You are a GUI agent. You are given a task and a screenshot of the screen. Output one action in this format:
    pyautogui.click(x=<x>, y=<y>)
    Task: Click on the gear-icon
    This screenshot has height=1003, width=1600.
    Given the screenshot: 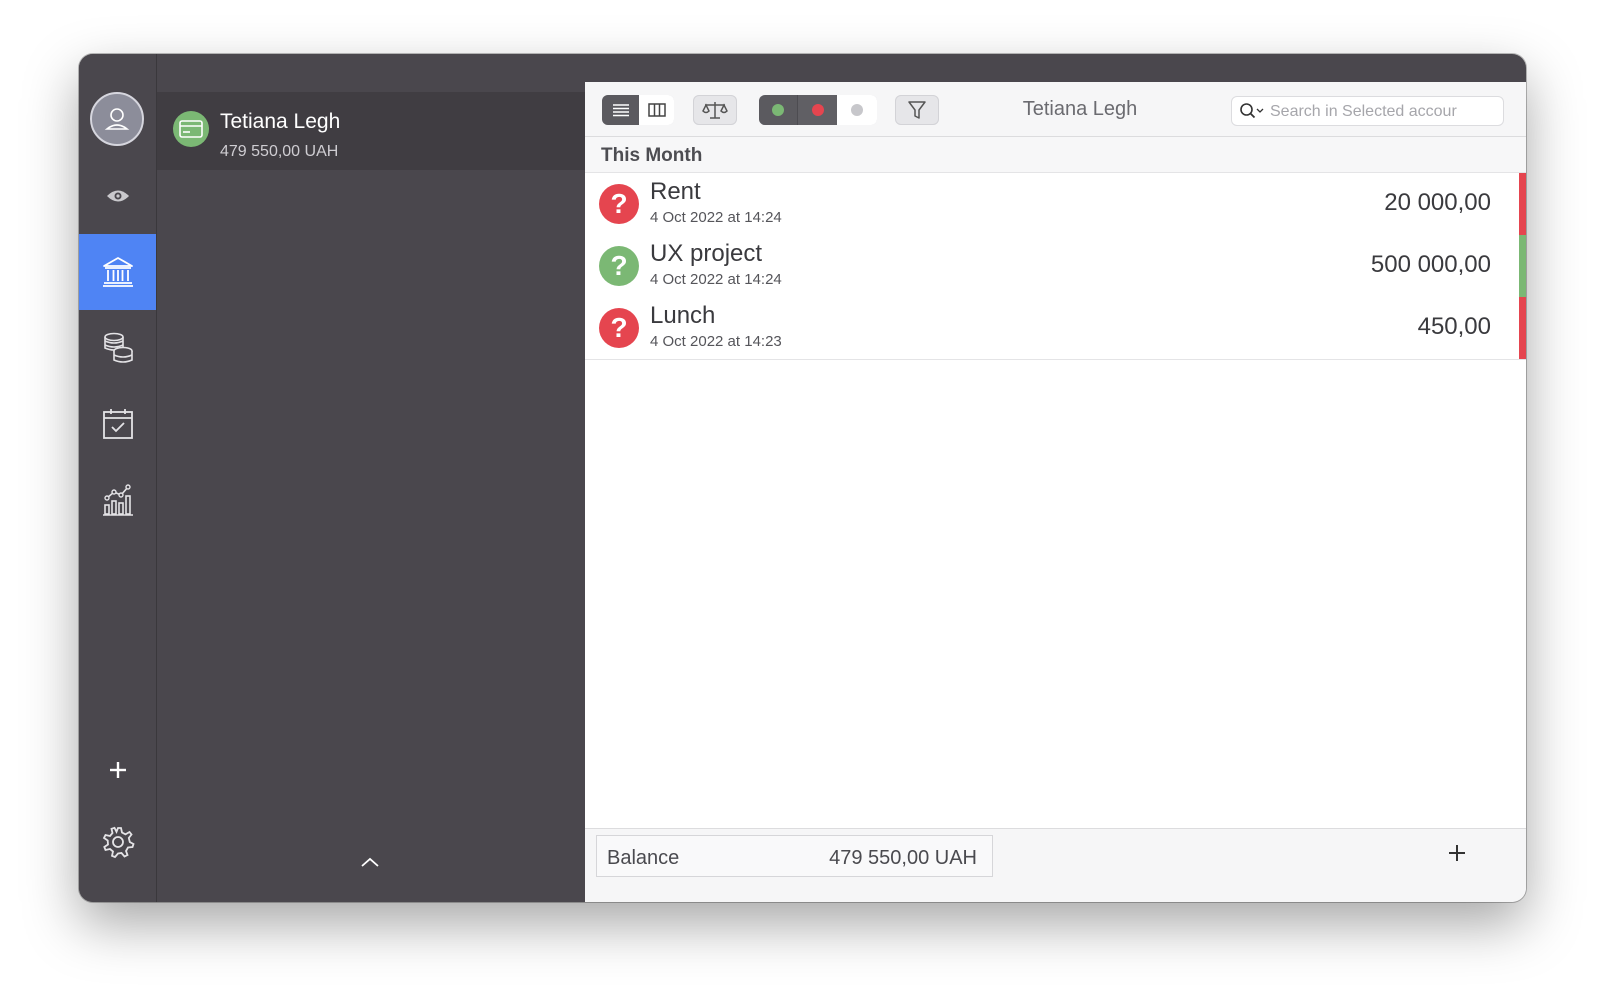 What is the action you would take?
    pyautogui.click(x=118, y=842)
    